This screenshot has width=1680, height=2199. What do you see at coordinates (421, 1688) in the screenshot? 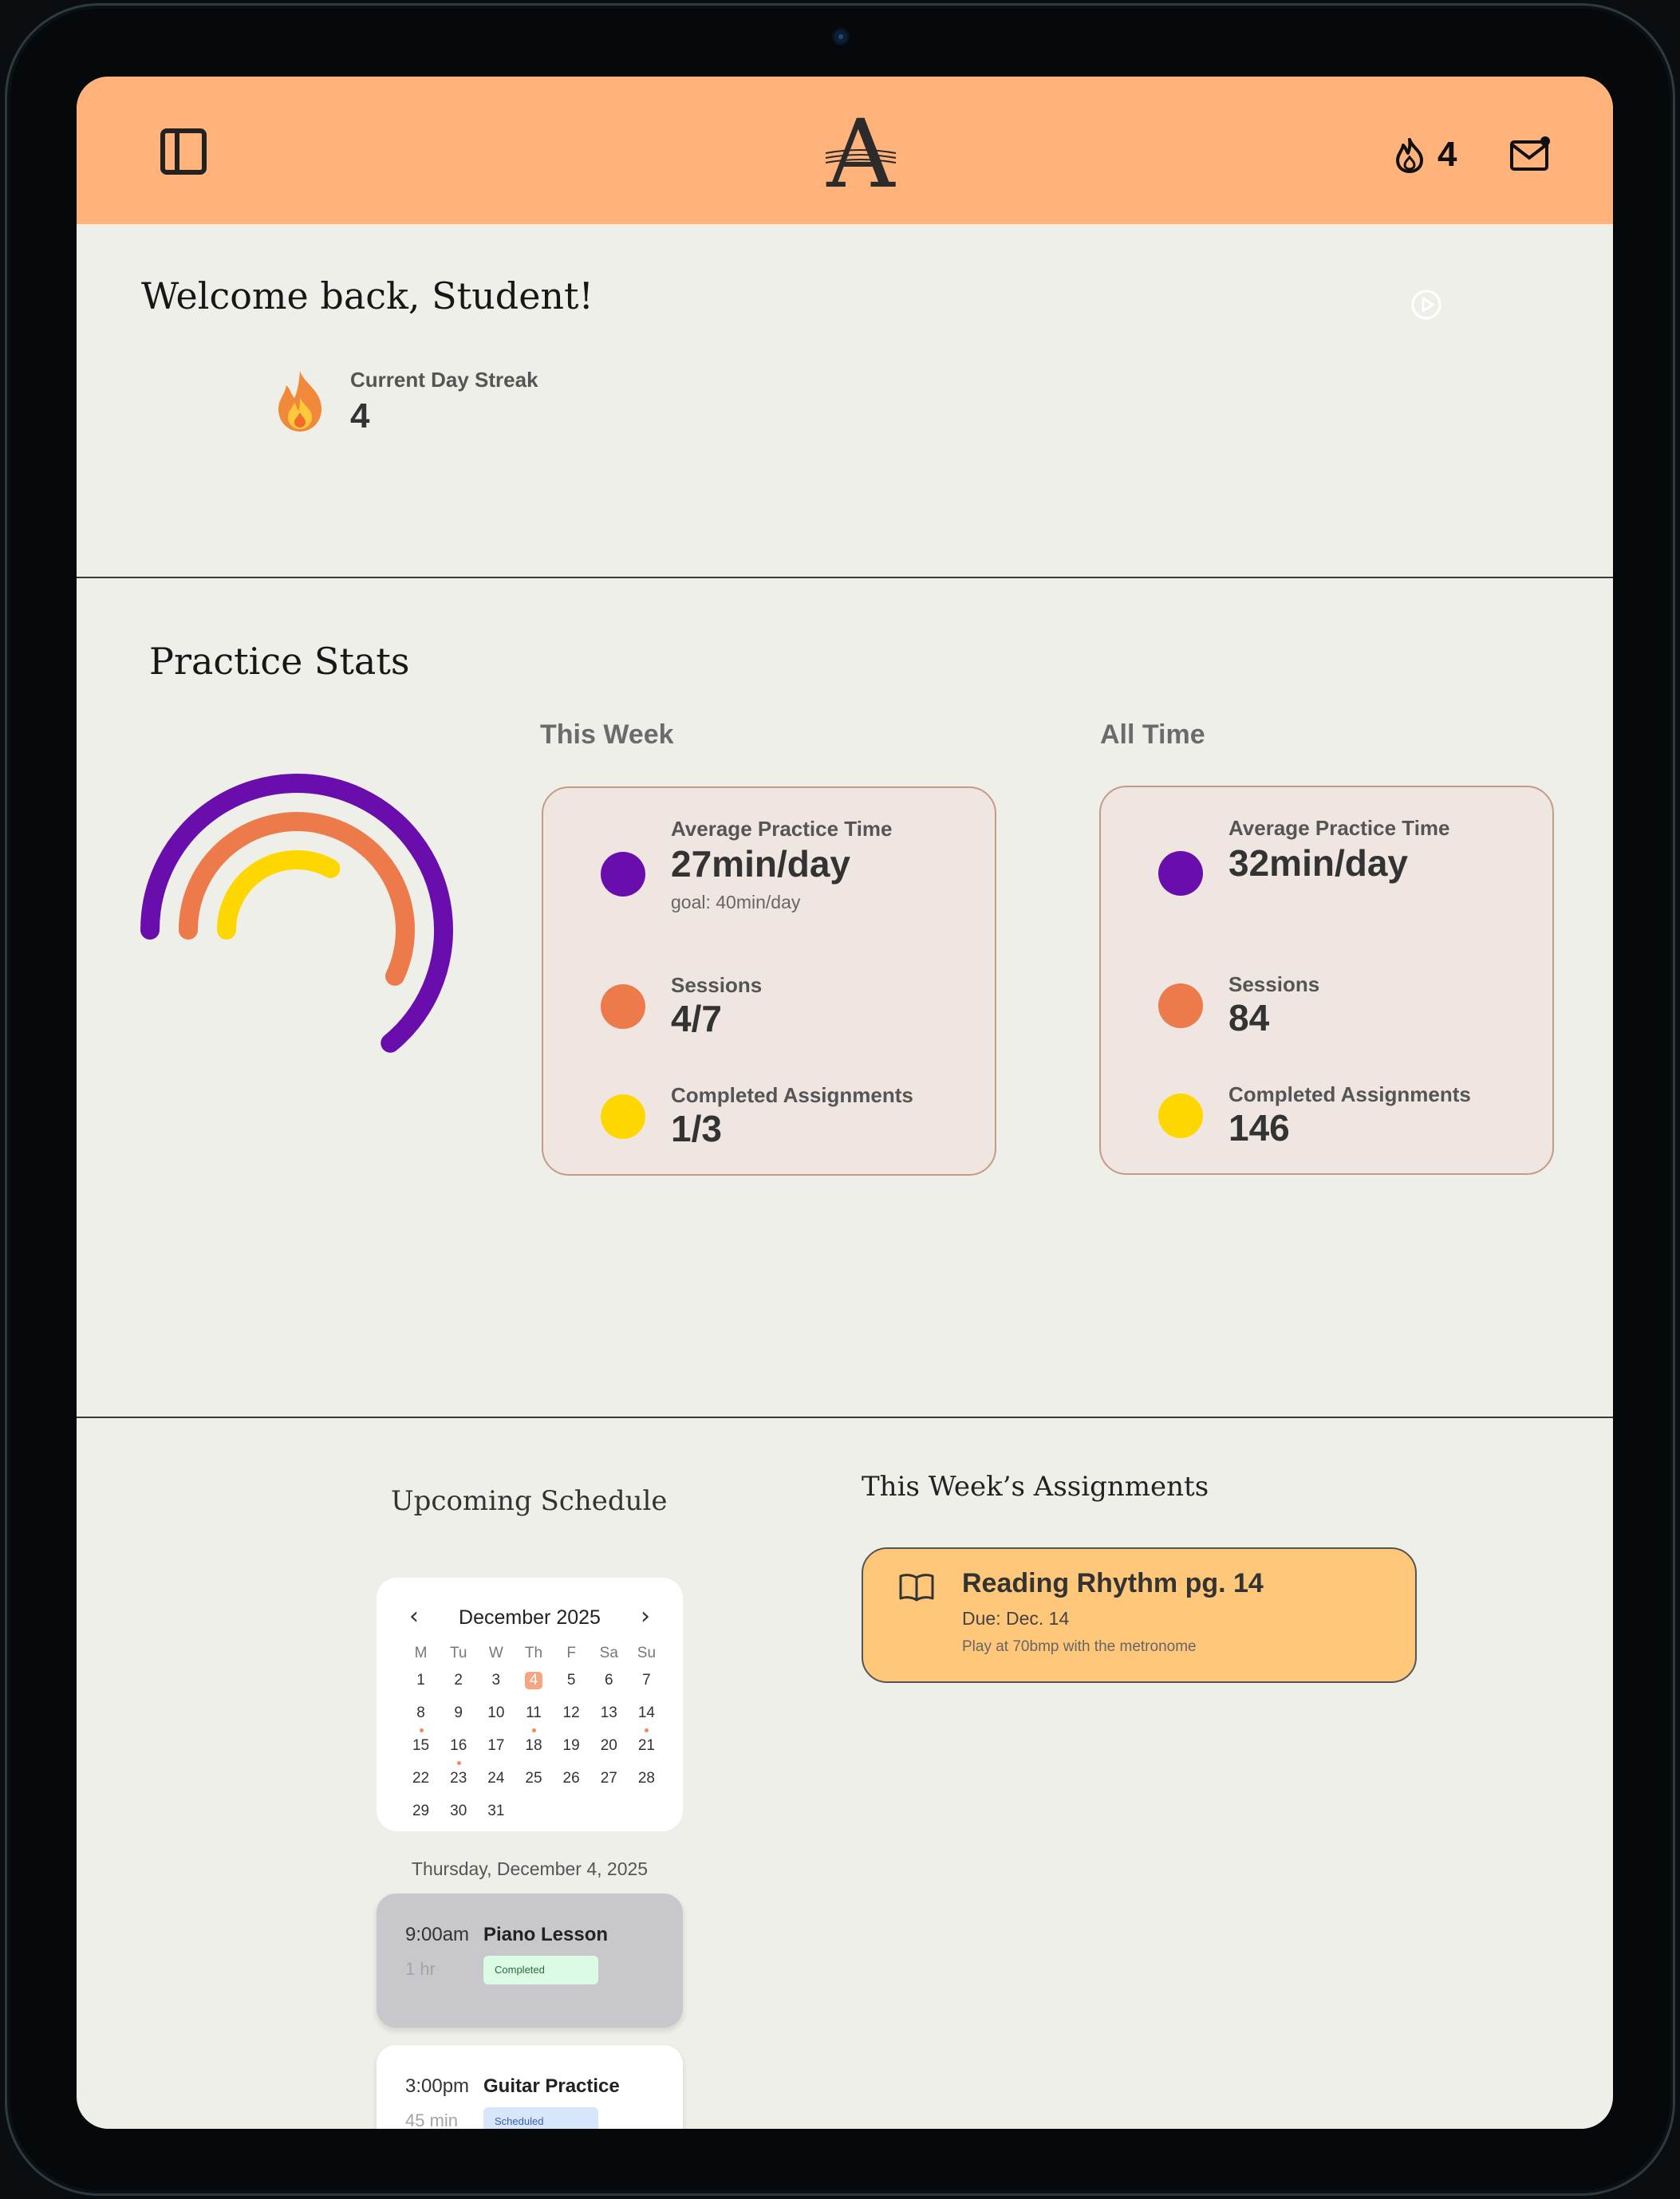
I see `calendar-day: 1` at bounding box center [421, 1688].